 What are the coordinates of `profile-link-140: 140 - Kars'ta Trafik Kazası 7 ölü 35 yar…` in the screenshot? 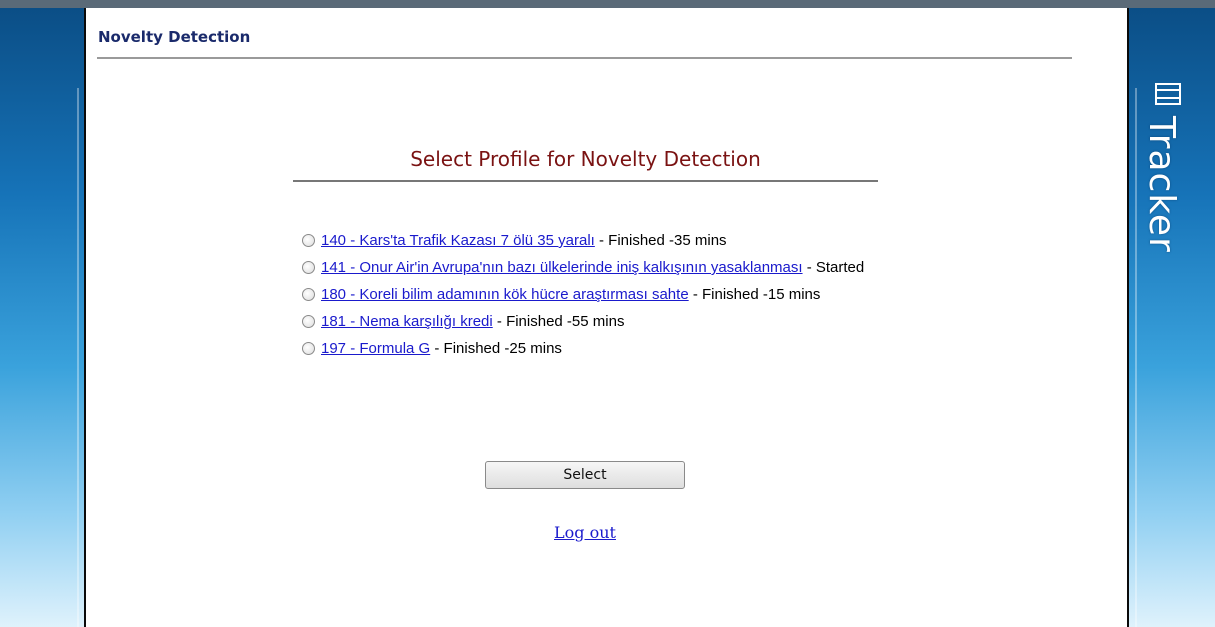 It's located at (458, 240).